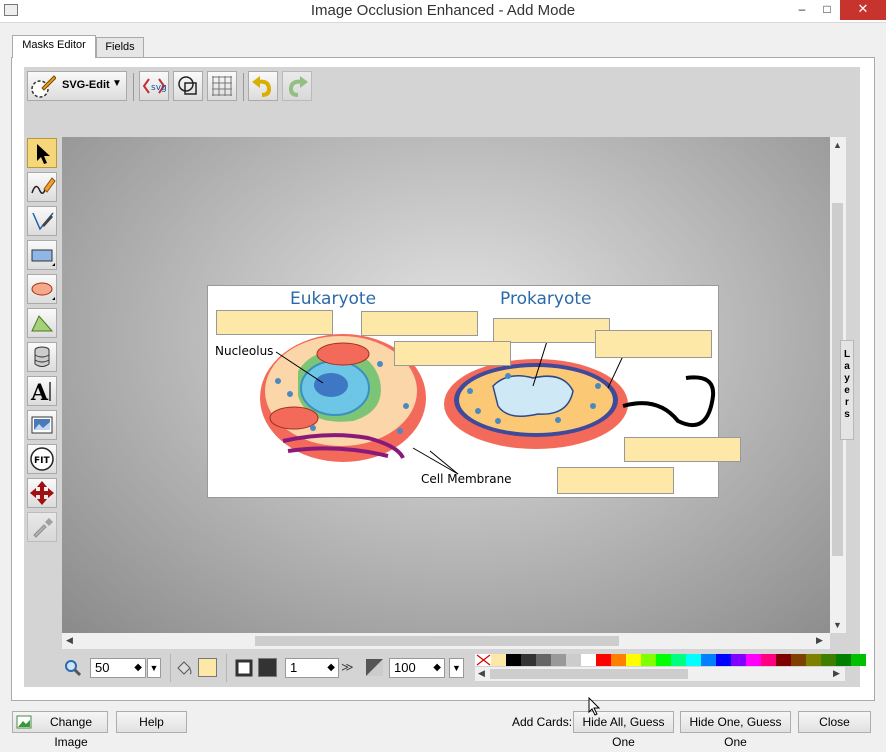 The image size is (886, 752). I want to click on close-window-button: ✕, so click(863, 10).